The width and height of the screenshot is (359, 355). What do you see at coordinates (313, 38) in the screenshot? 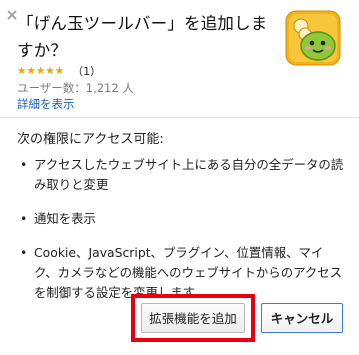
I see `extension-icon` at bounding box center [313, 38].